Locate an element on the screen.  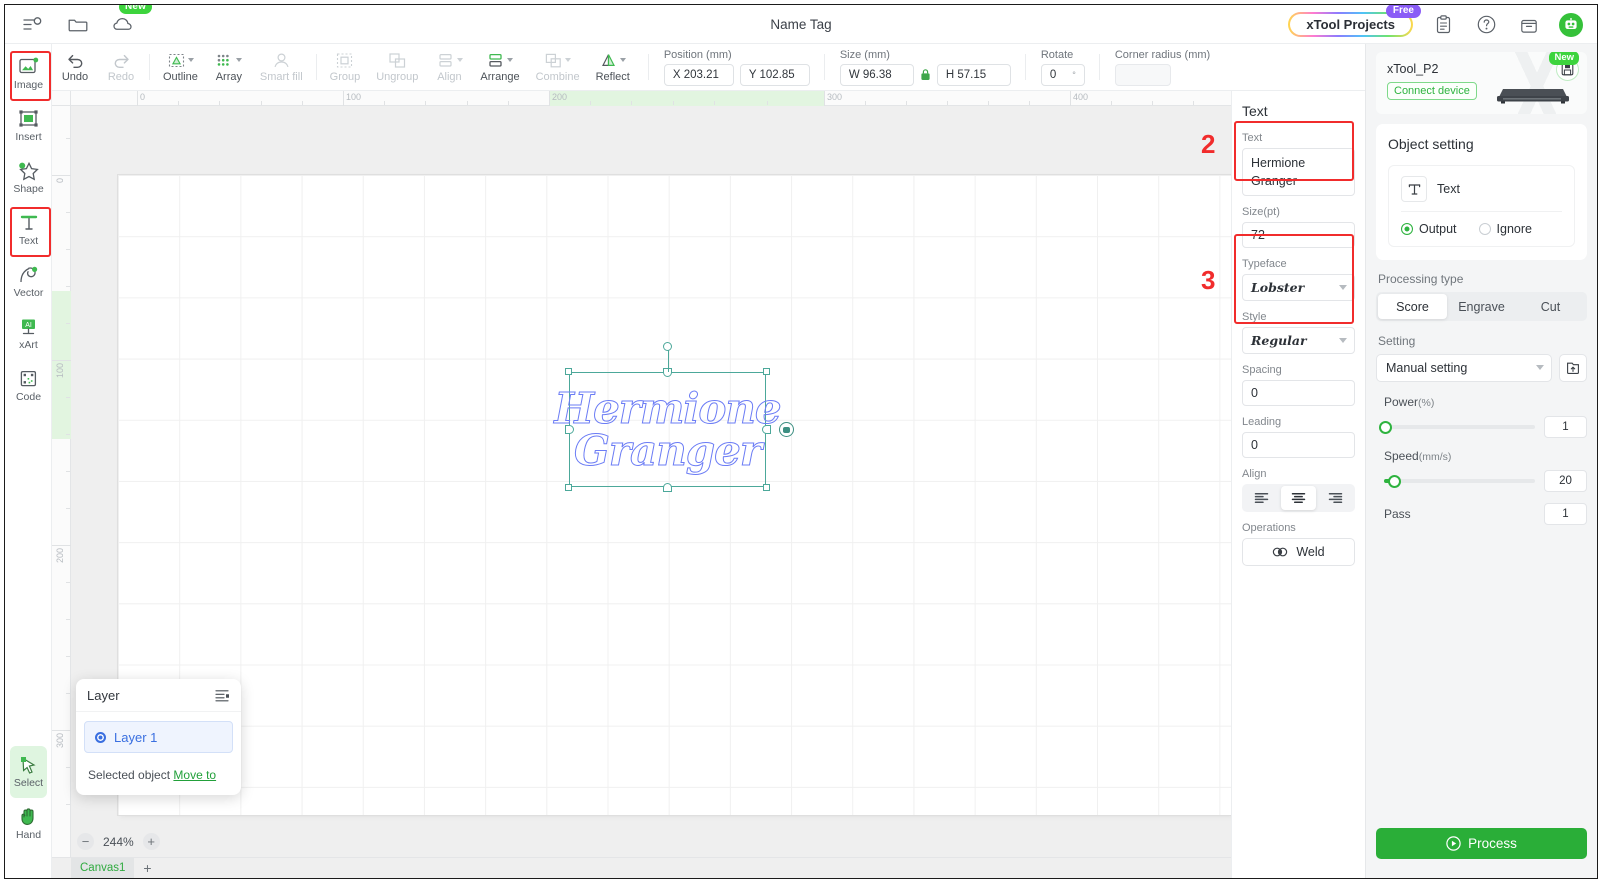
ignore-radio: Ignore is located at coordinates (1505, 229).